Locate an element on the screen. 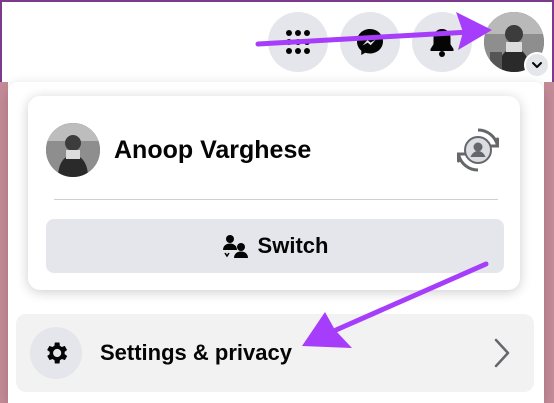 Image resolution: width=554 pixels, height=403 pixels. profile-divider is located at coordinates (276, 199).